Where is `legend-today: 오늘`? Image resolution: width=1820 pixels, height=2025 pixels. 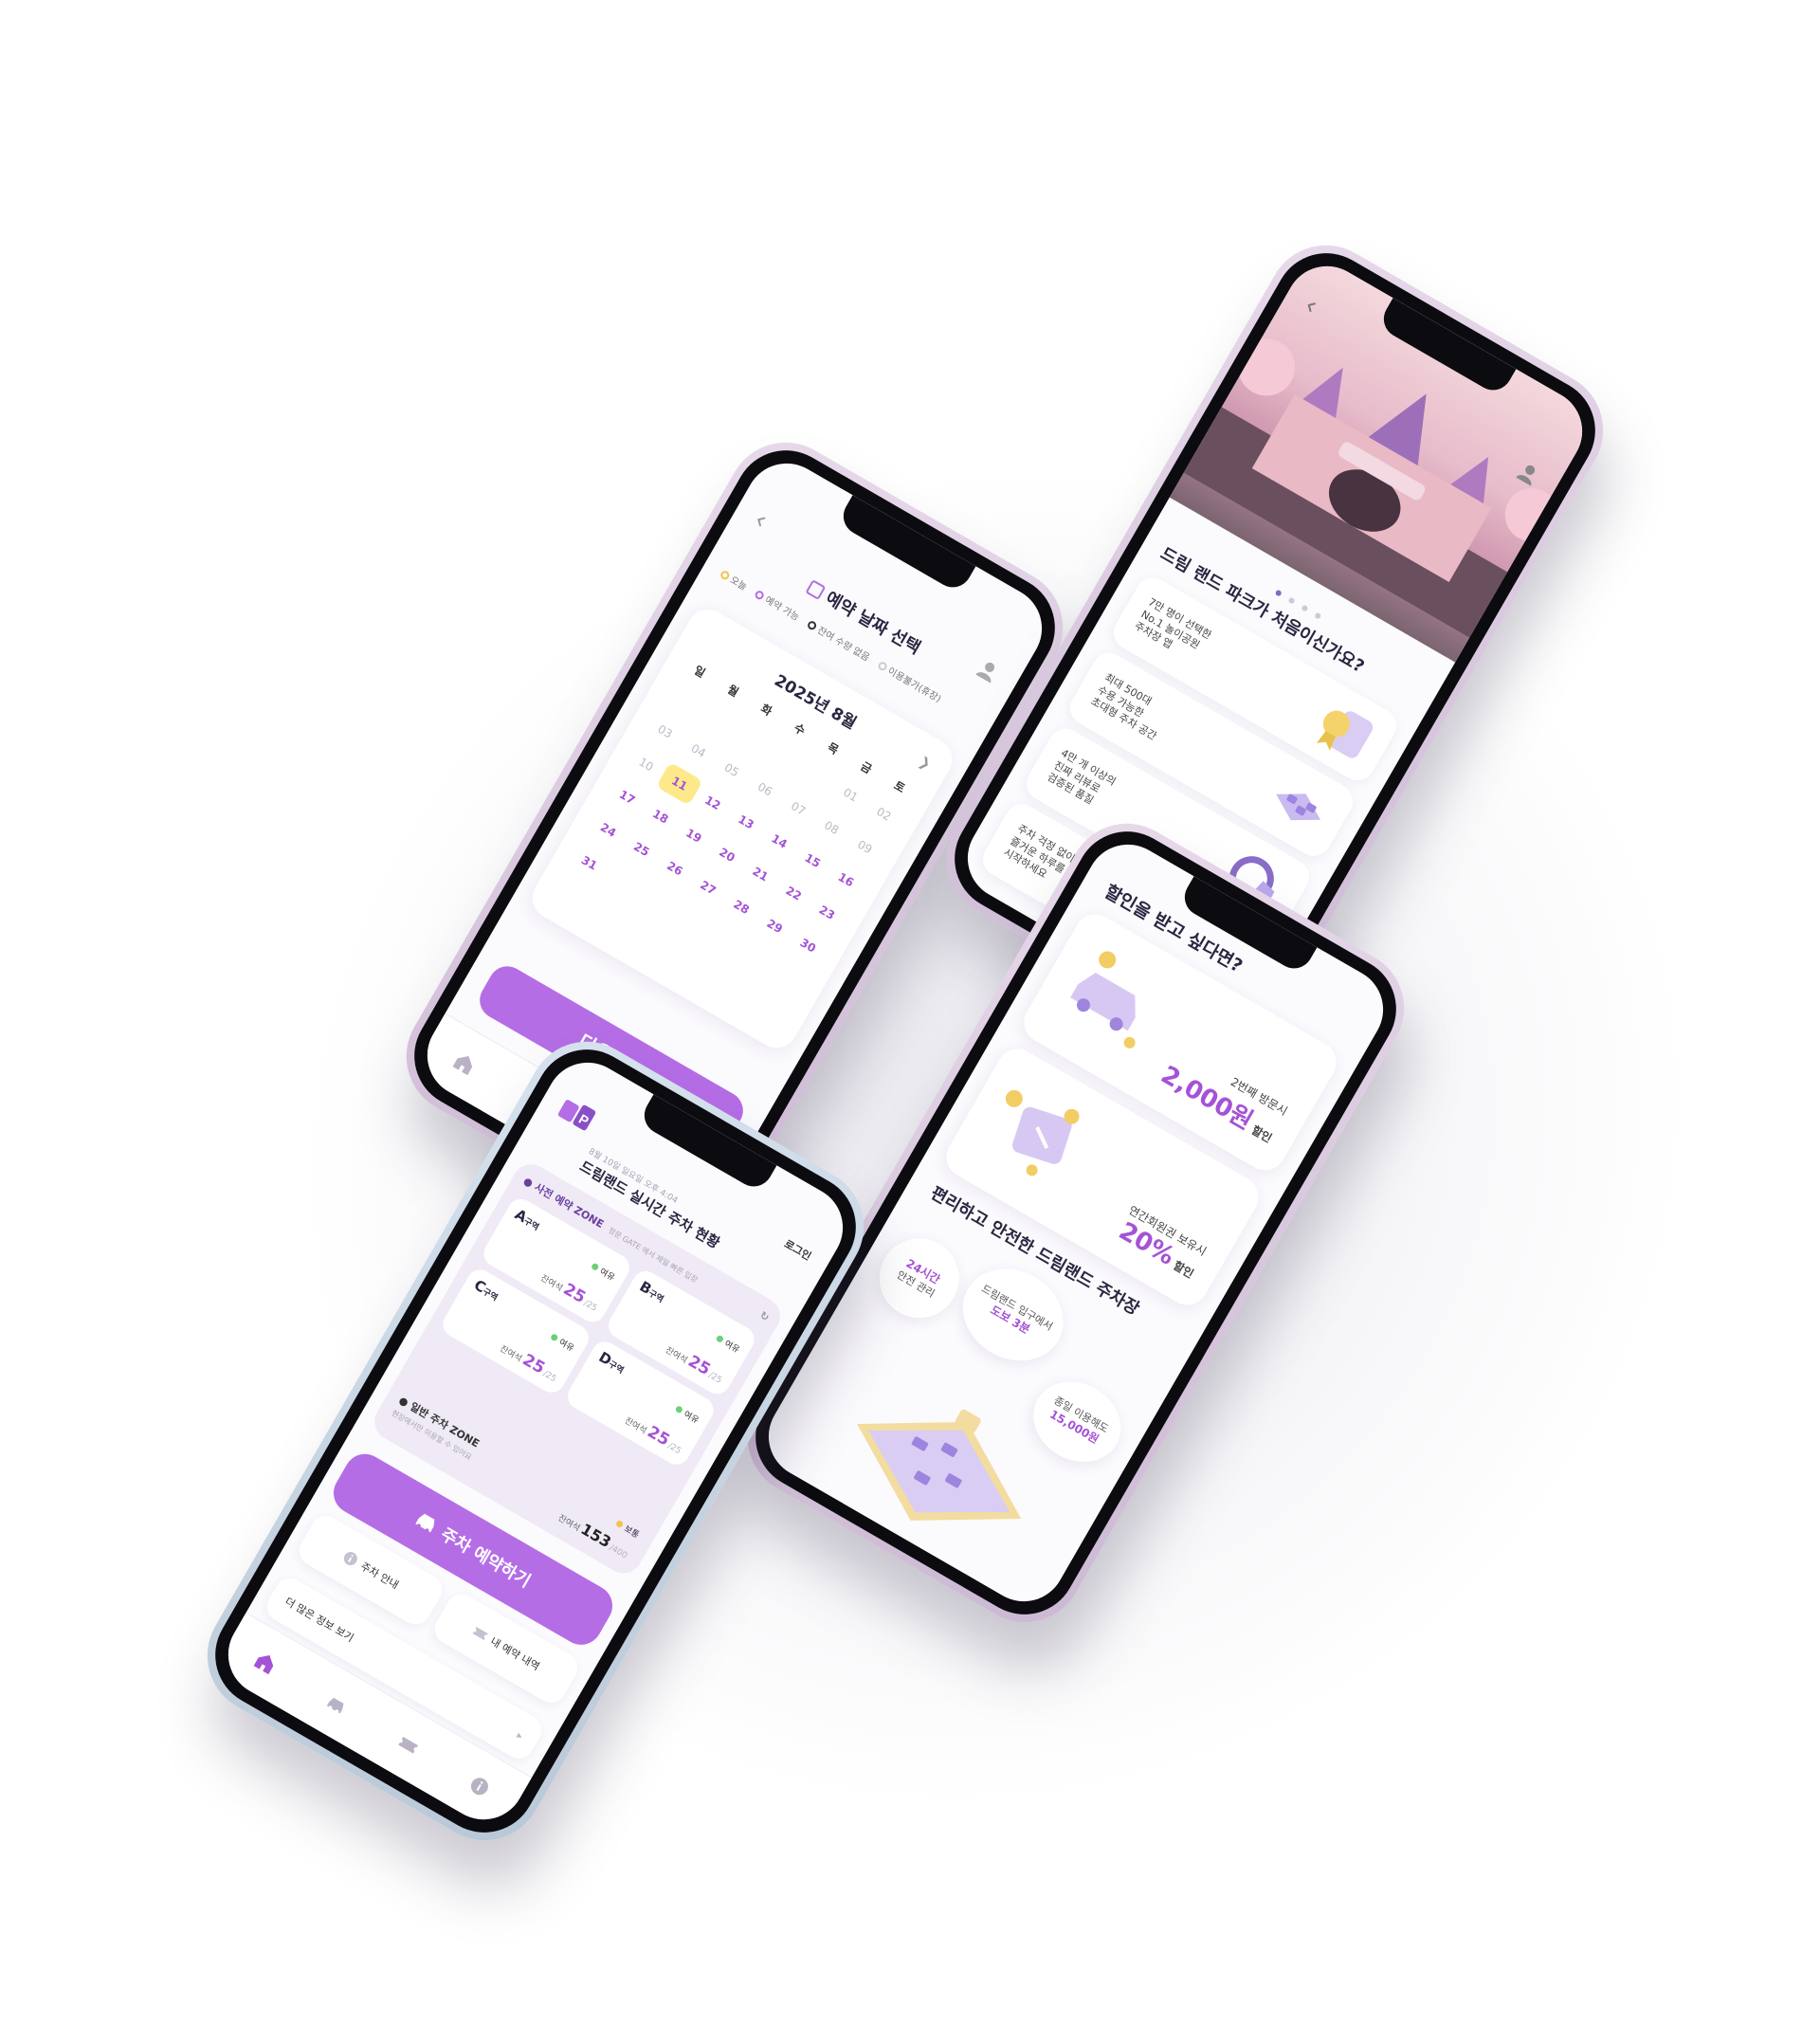 legend-today: 오늘 is located at coordinates (735, 579).